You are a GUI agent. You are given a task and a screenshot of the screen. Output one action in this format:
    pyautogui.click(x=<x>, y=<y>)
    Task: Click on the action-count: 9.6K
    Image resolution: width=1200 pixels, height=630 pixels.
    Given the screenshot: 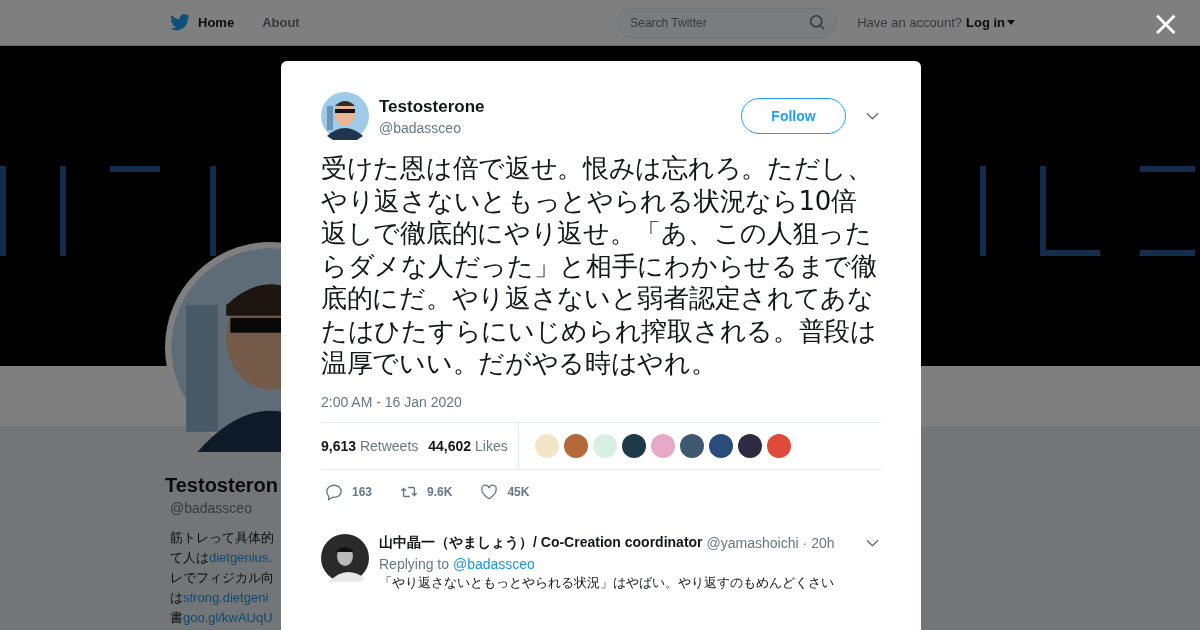 What is the action you would take?
    pyautogui.click(x=440, y=491)
    